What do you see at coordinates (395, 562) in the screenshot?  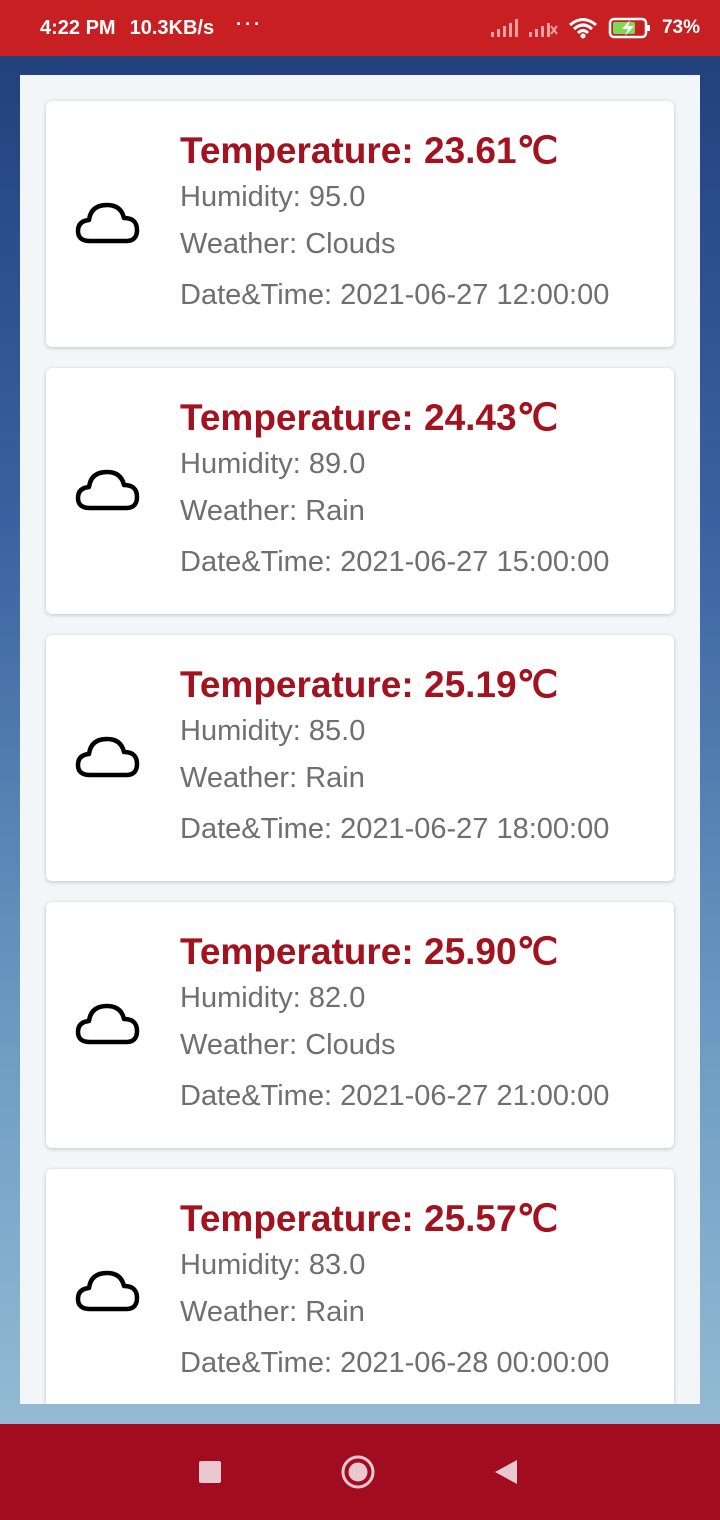 I see `datetime-label: Date&Time: 2021-06-27 15:00:00` at bounding box center [395, 562].